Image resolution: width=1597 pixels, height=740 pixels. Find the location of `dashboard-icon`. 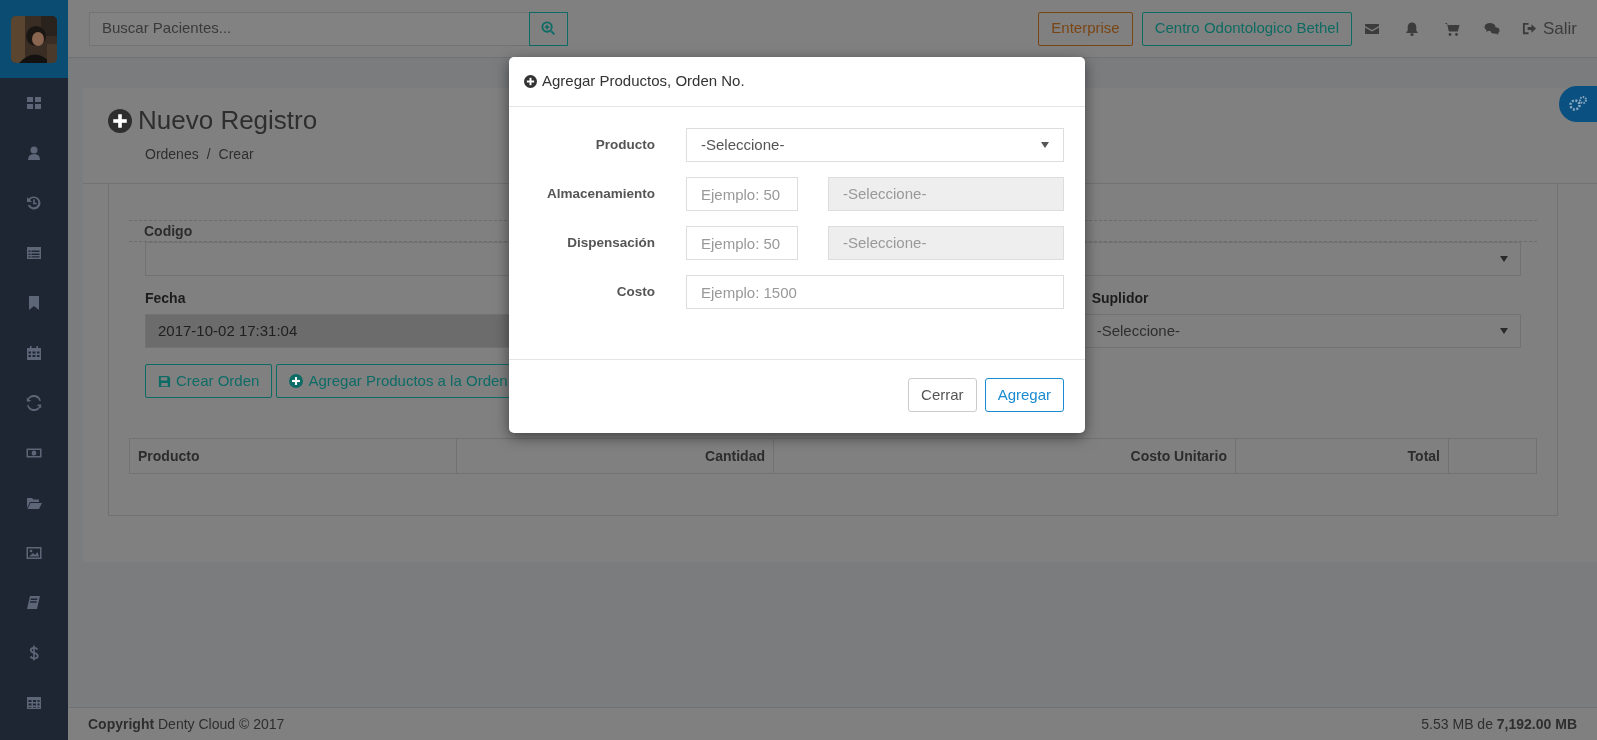

dashboard-icon is located at coordinates (34, 103).